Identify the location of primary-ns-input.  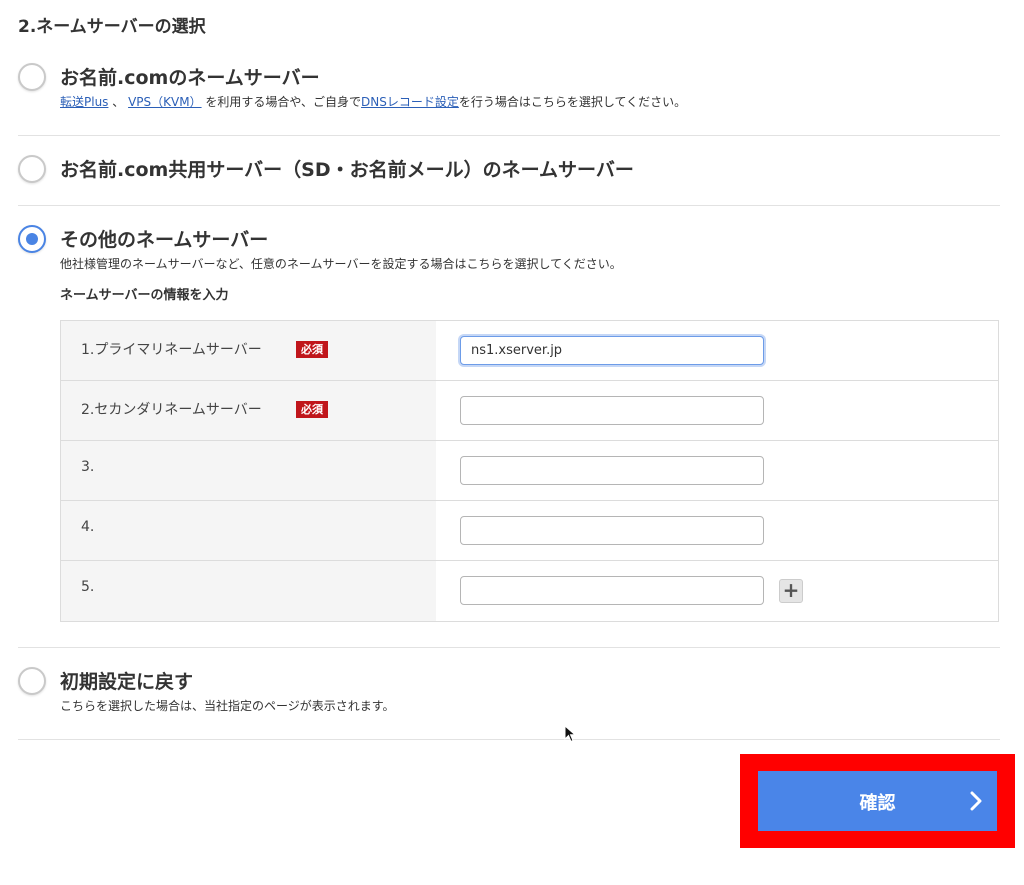
(612, 350).